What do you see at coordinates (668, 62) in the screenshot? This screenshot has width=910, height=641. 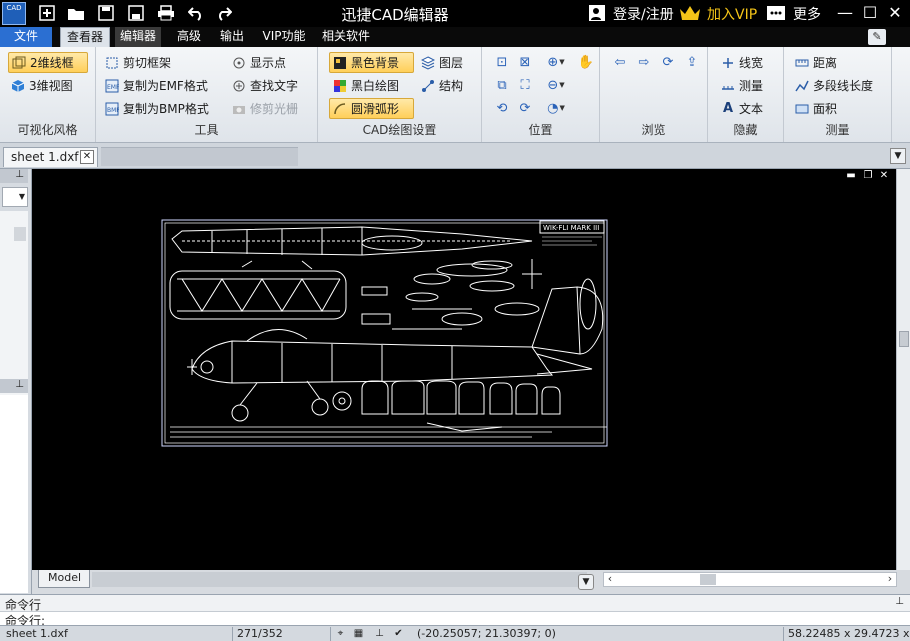 I see `refresh-view-icon: ⟳` at bounding box center [668, 62].